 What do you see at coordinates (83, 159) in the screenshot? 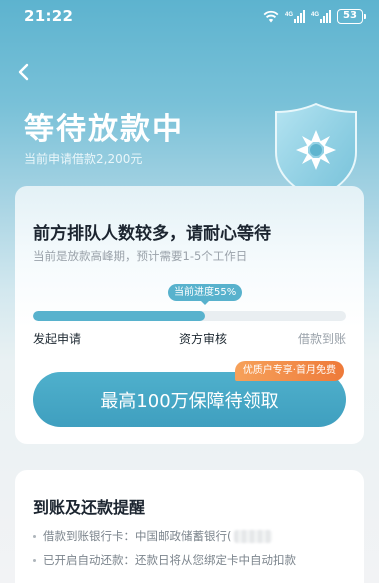
I see `loan-amount-text: 当前申请借款2,200元` at bounding box center [83, 159].